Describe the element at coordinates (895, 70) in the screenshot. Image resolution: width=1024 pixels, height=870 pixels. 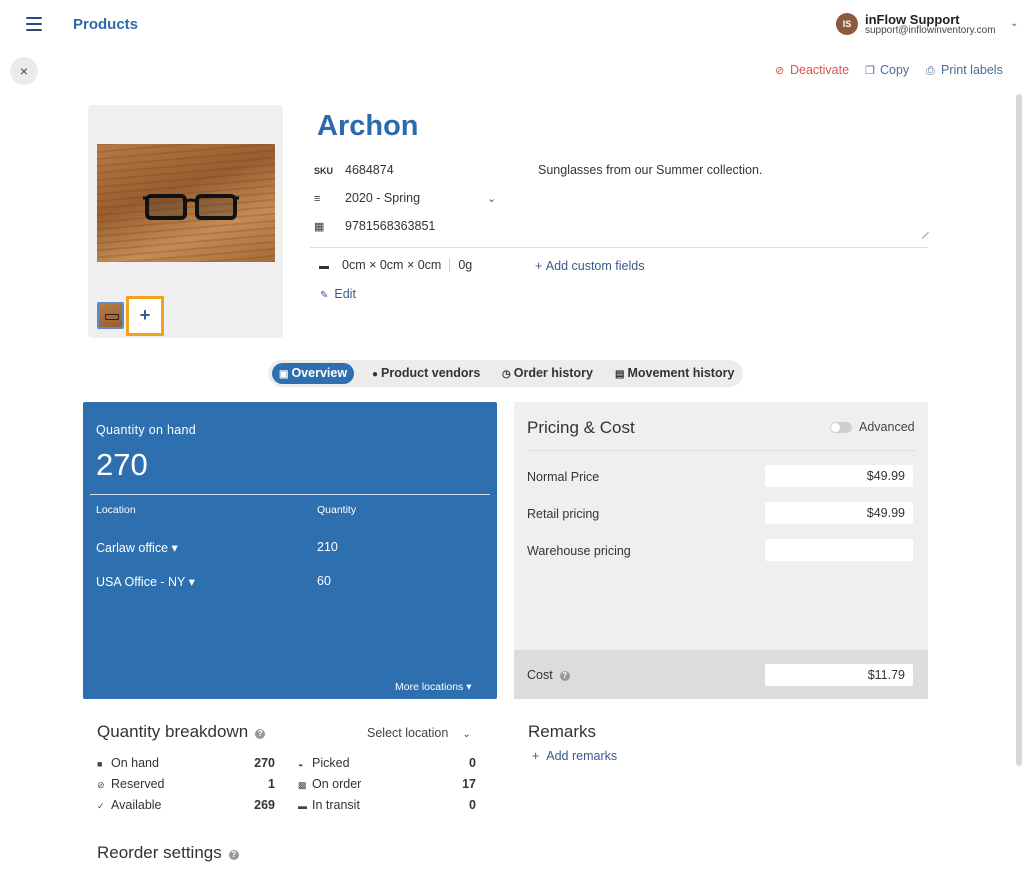
I see `copy-label: Copy` at that location.